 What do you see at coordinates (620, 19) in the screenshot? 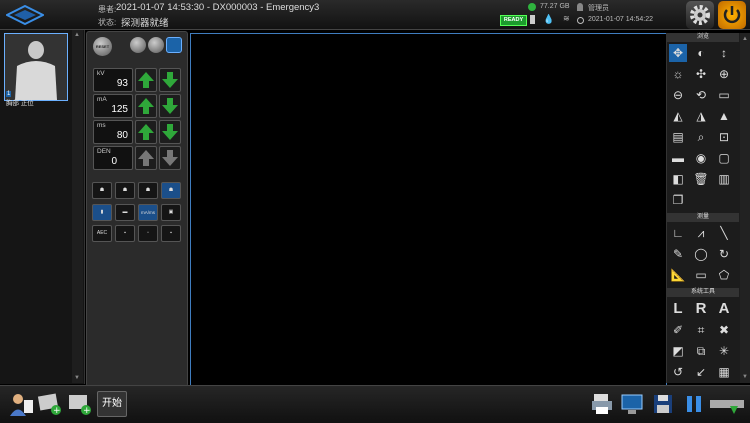
I see `datetime: 2021-01-07 14:54:22` at bounding box center [620, 19].